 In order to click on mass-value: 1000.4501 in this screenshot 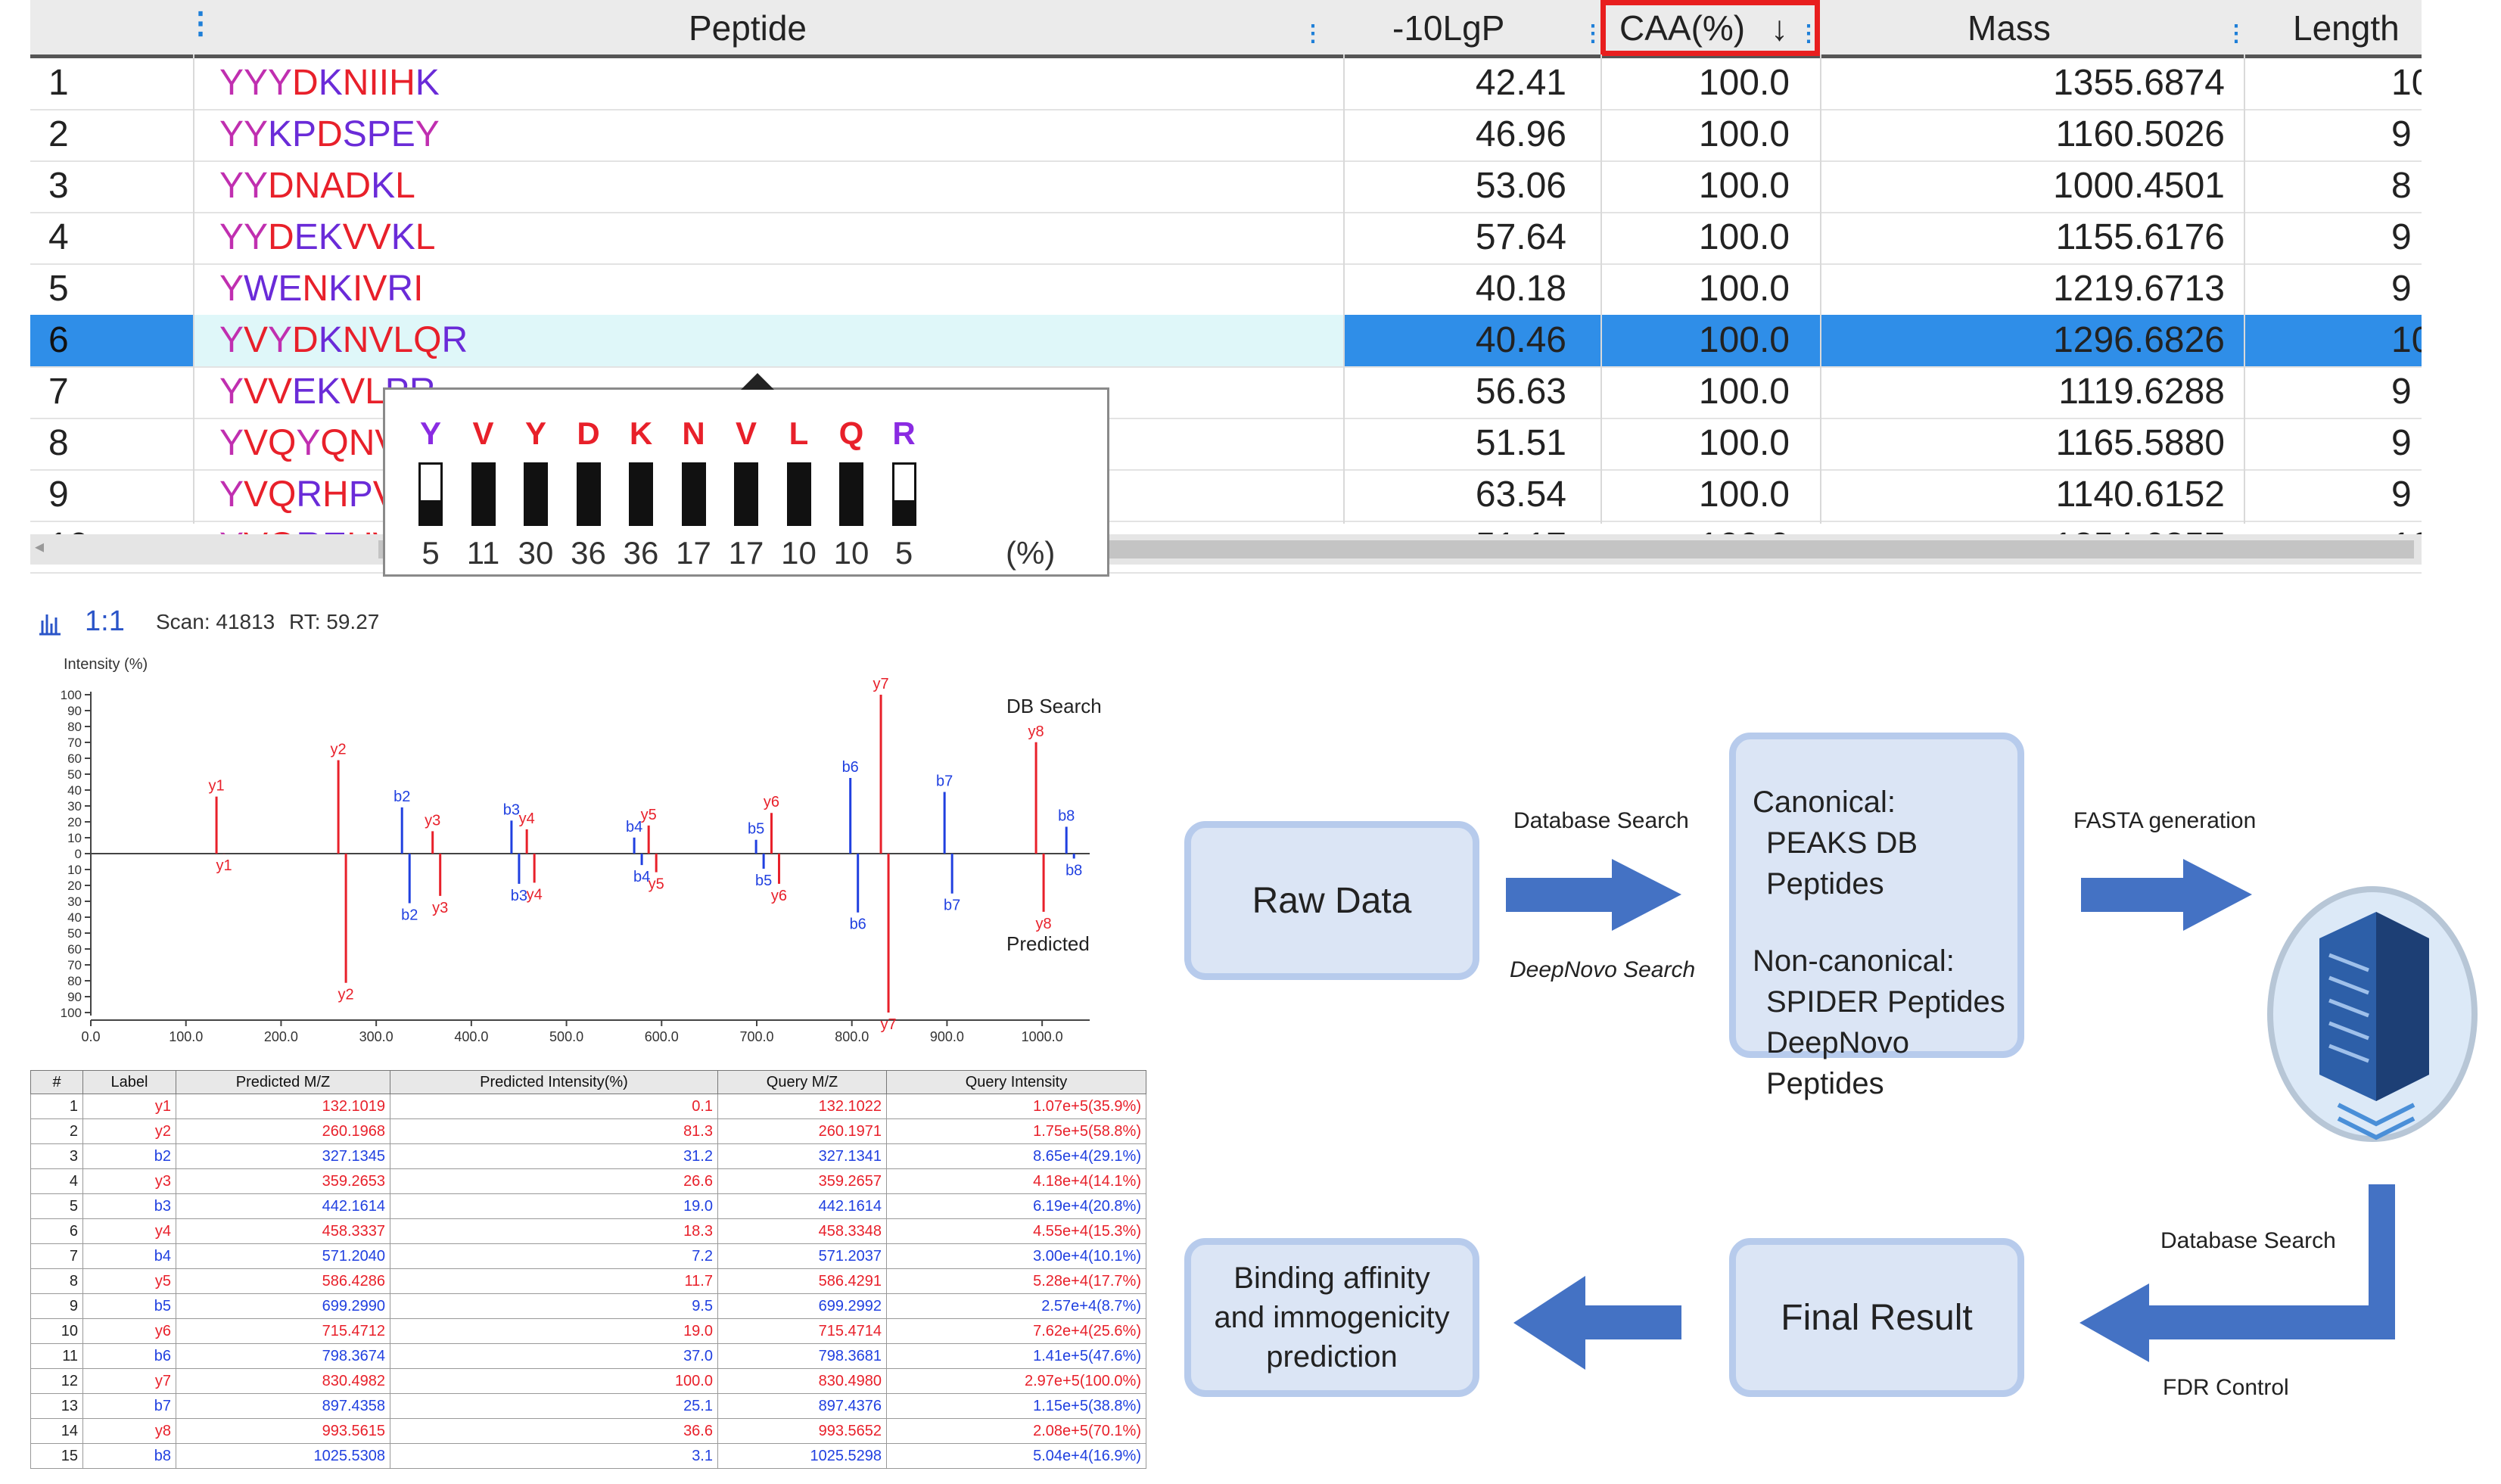, I will do `click(2139, 186)`.